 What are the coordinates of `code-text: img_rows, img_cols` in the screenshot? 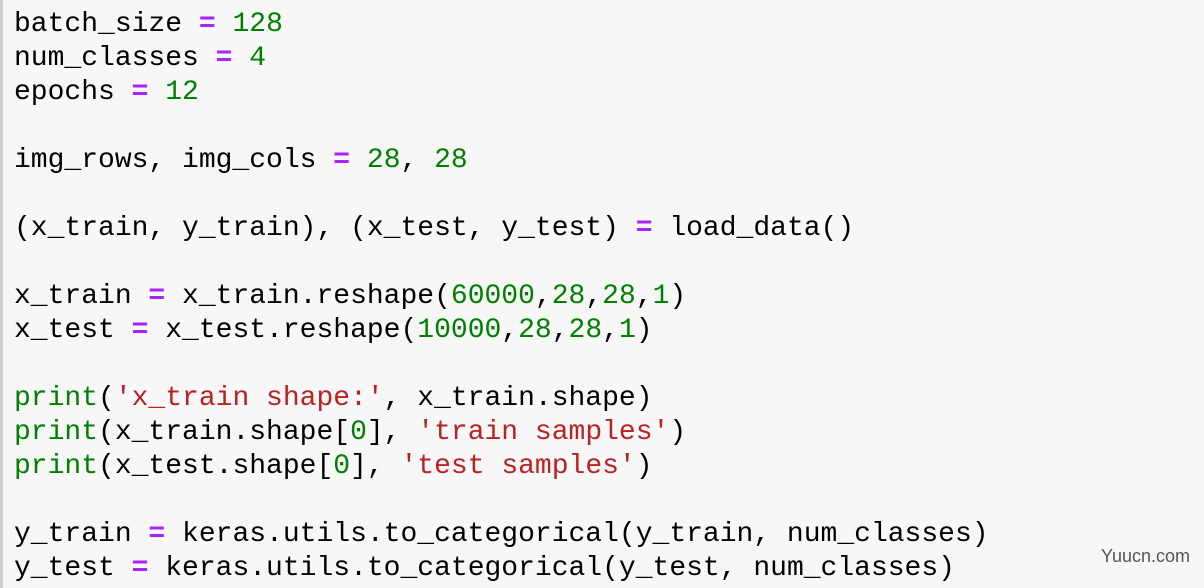 It's located at (174, 160).